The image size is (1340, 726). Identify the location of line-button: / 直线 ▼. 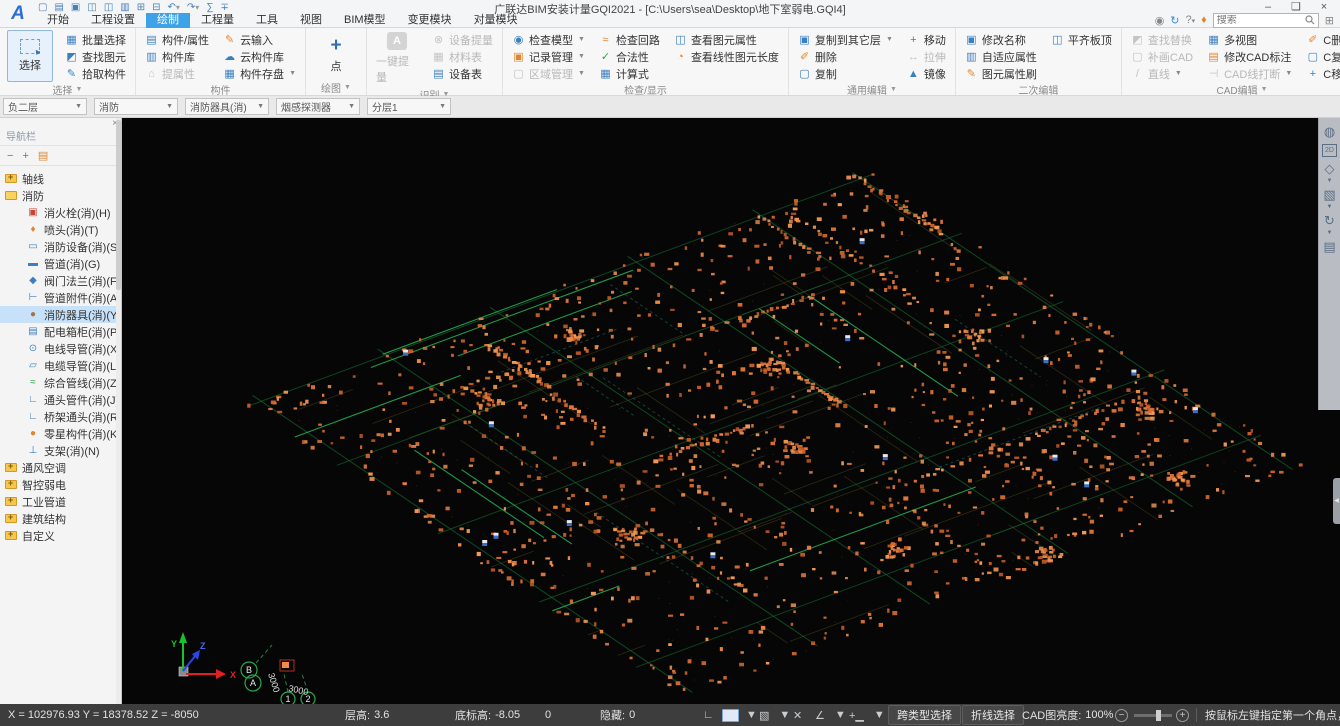
(1162, 73).